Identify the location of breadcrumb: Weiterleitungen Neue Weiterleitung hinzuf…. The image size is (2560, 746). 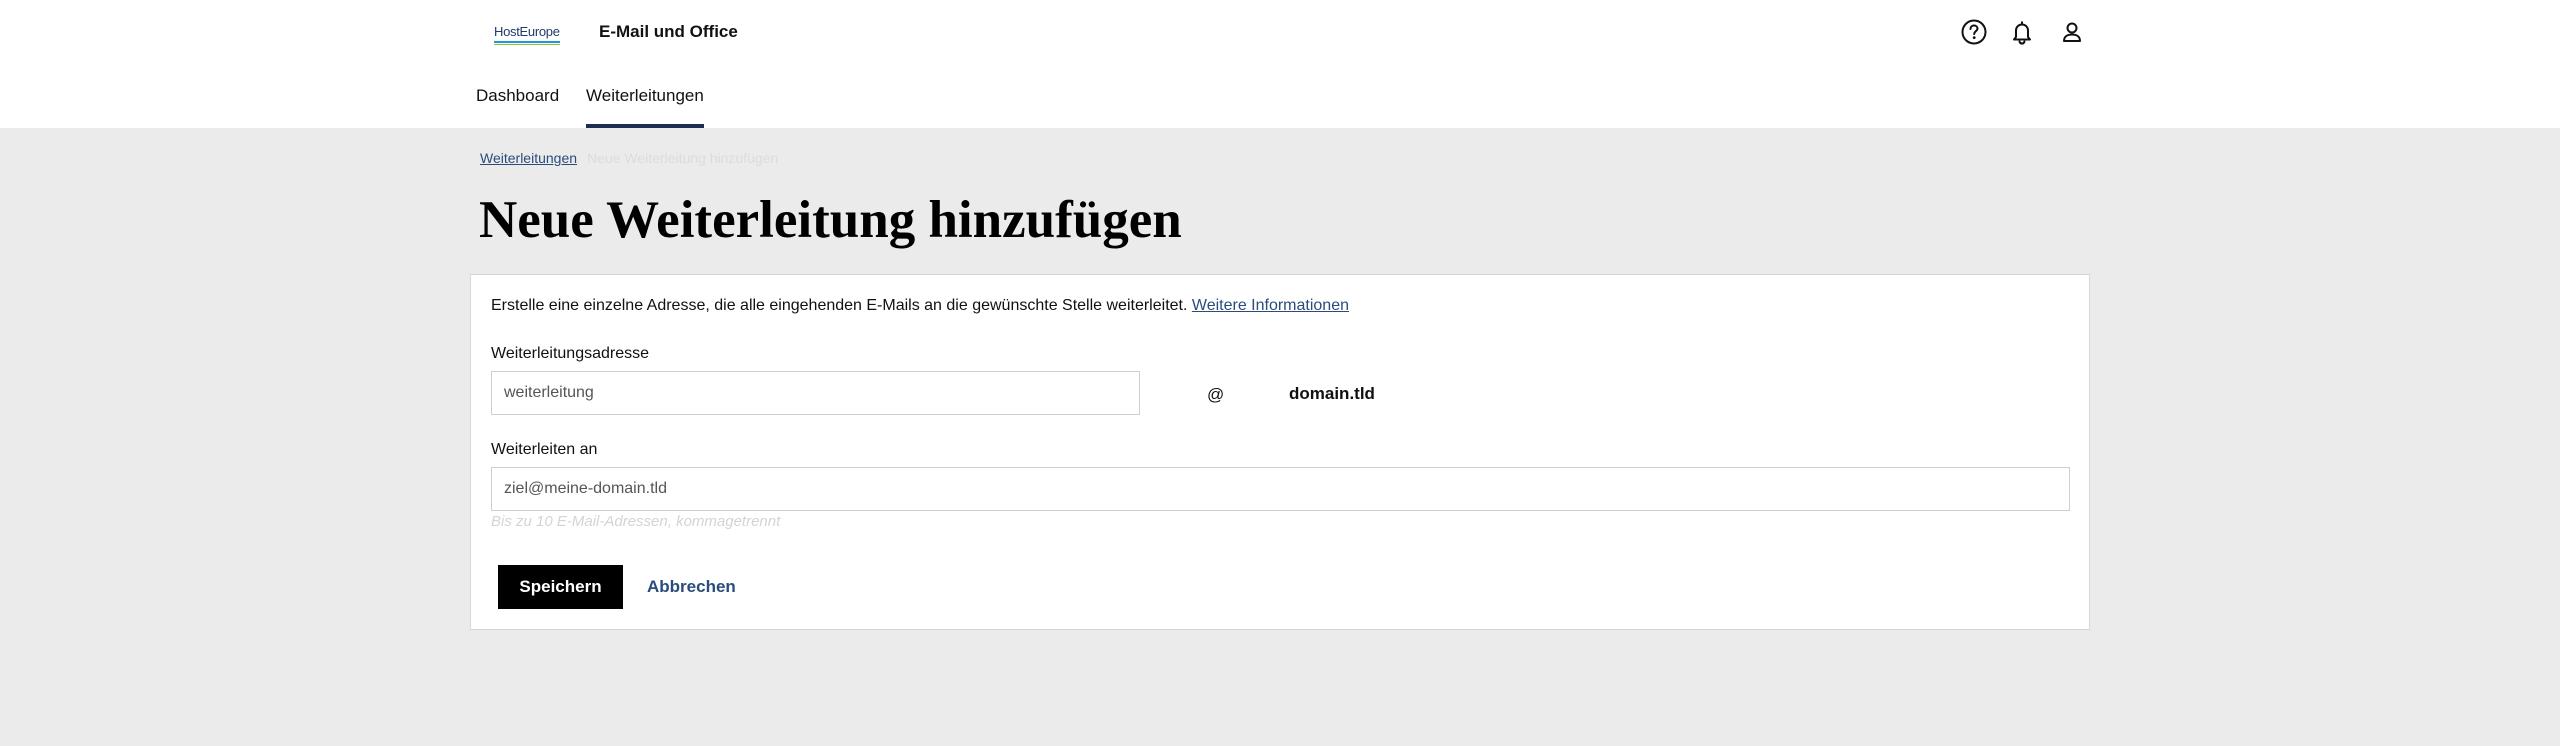
(629, 158).